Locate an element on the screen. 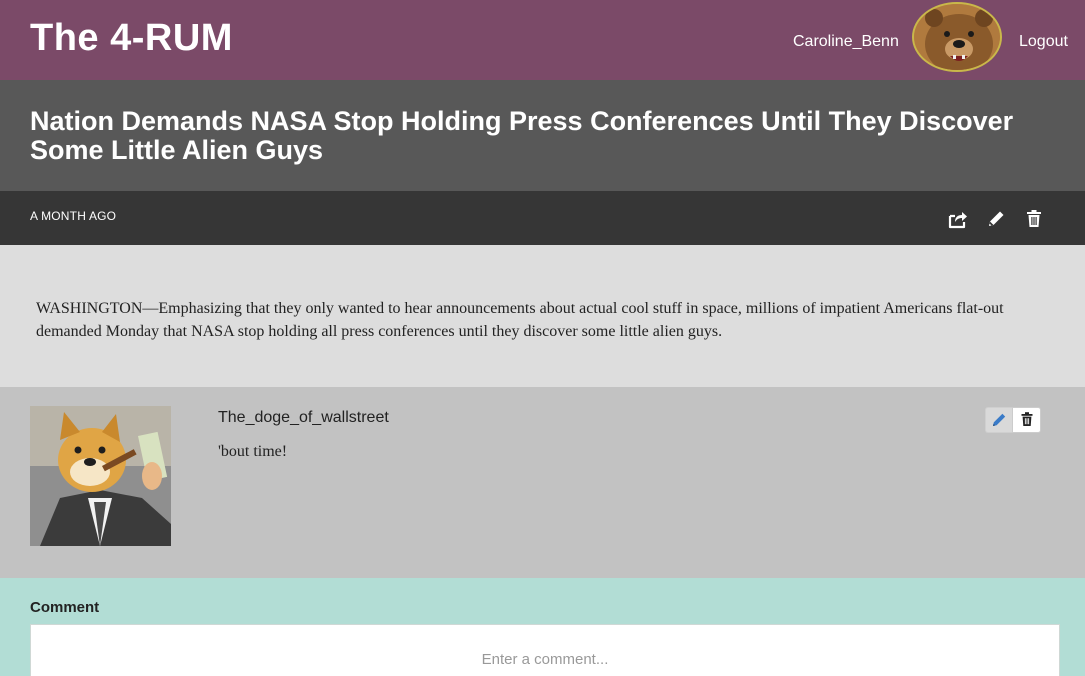 The width and height of the screenshot is (1085, 676). post-timestamp: A MONTH AGO is located at coordinates (73, 216).